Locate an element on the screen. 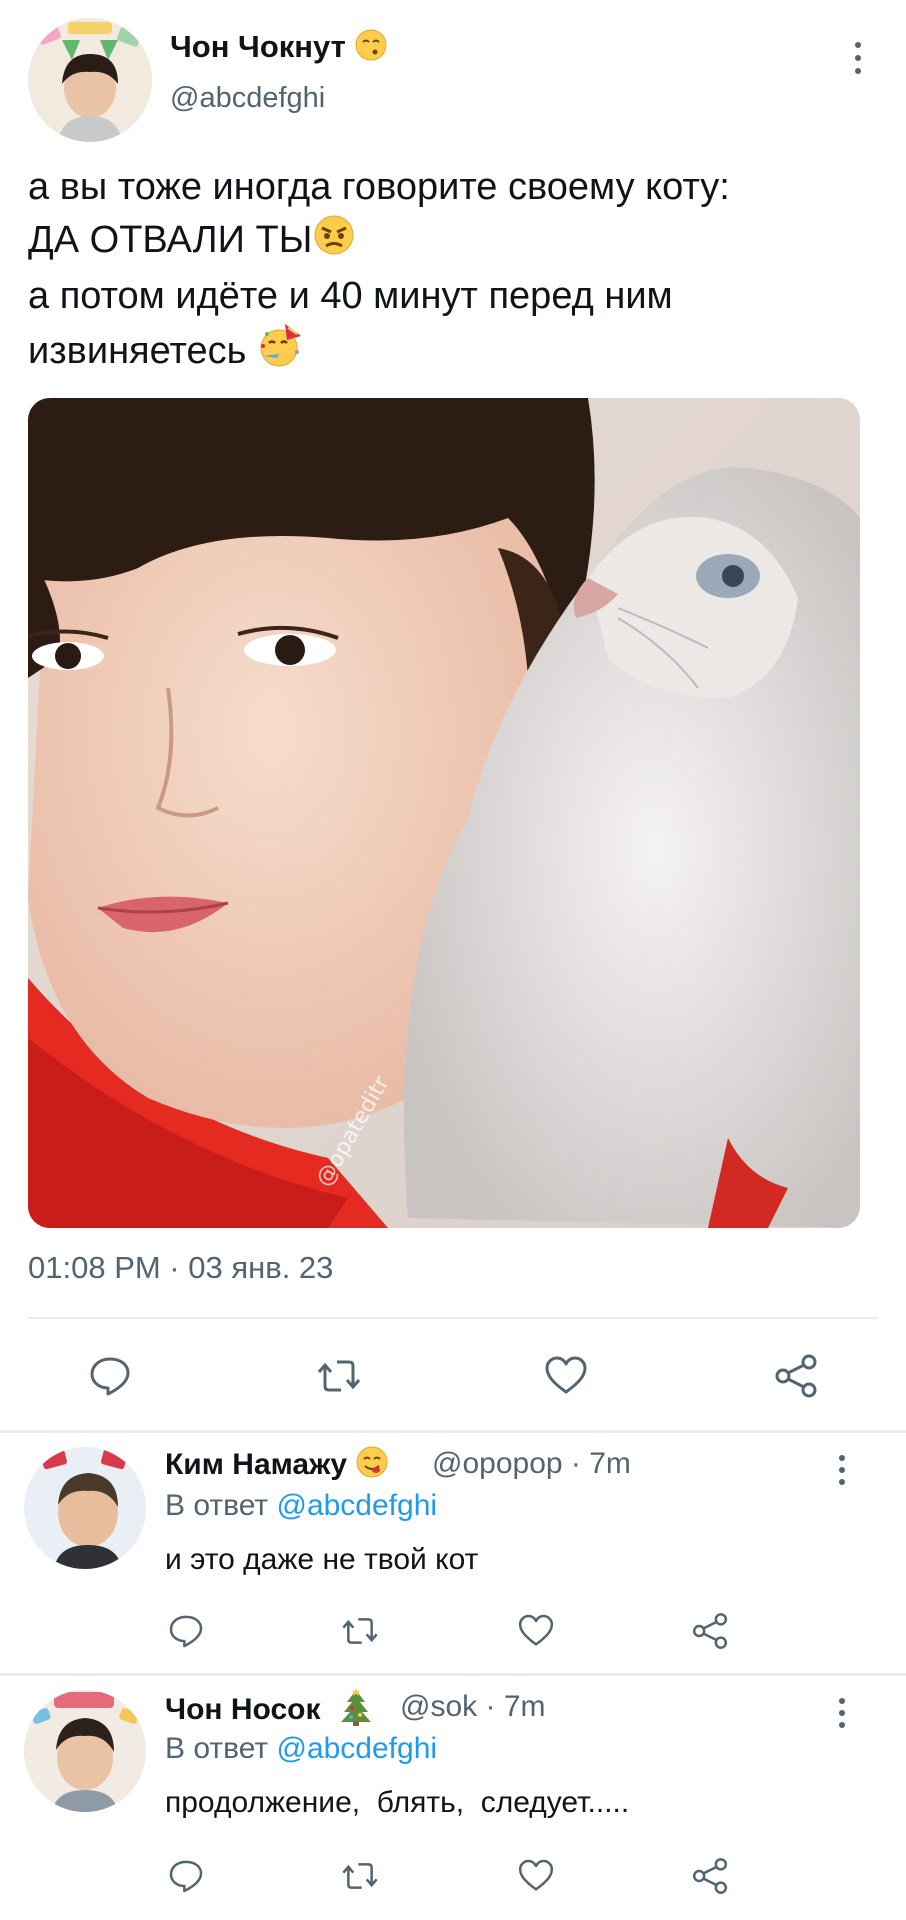 The image size is (906, 1920). reply-handle: @opopop is located at coordinates (497, 1463).